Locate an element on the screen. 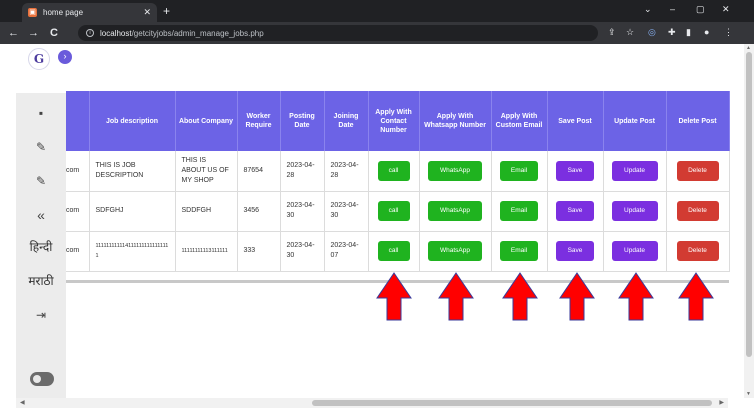  url-host: localhost is located at coordinates (116, 33).